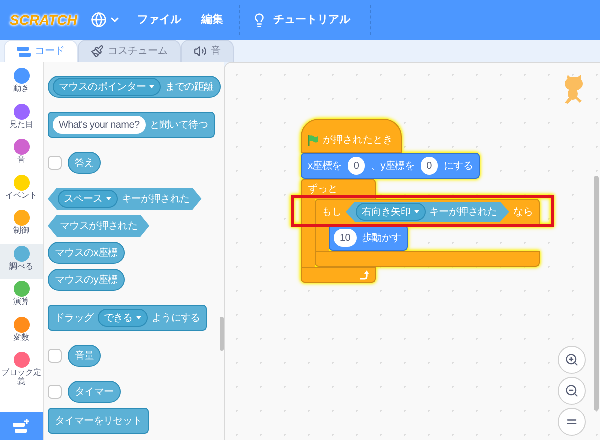 This screenshot has height=440, width=600. I want to click on input-field: 10, so click(345, 238).